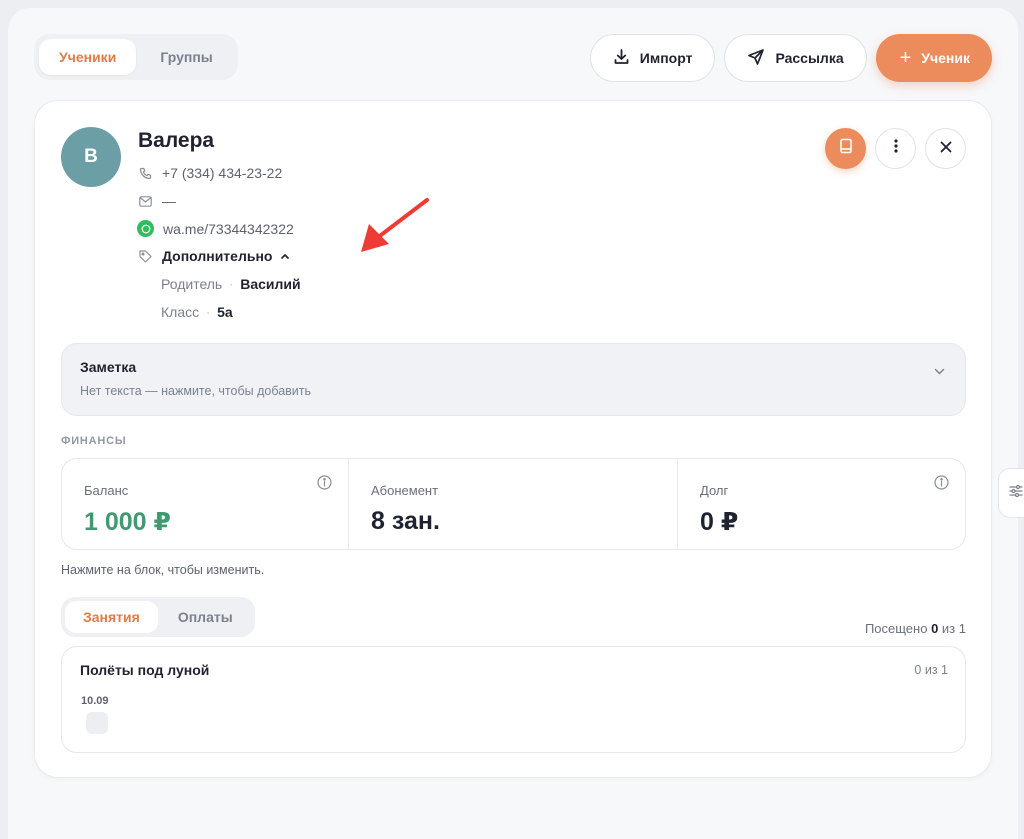  I want to click on close-icon, so click(946, 149).